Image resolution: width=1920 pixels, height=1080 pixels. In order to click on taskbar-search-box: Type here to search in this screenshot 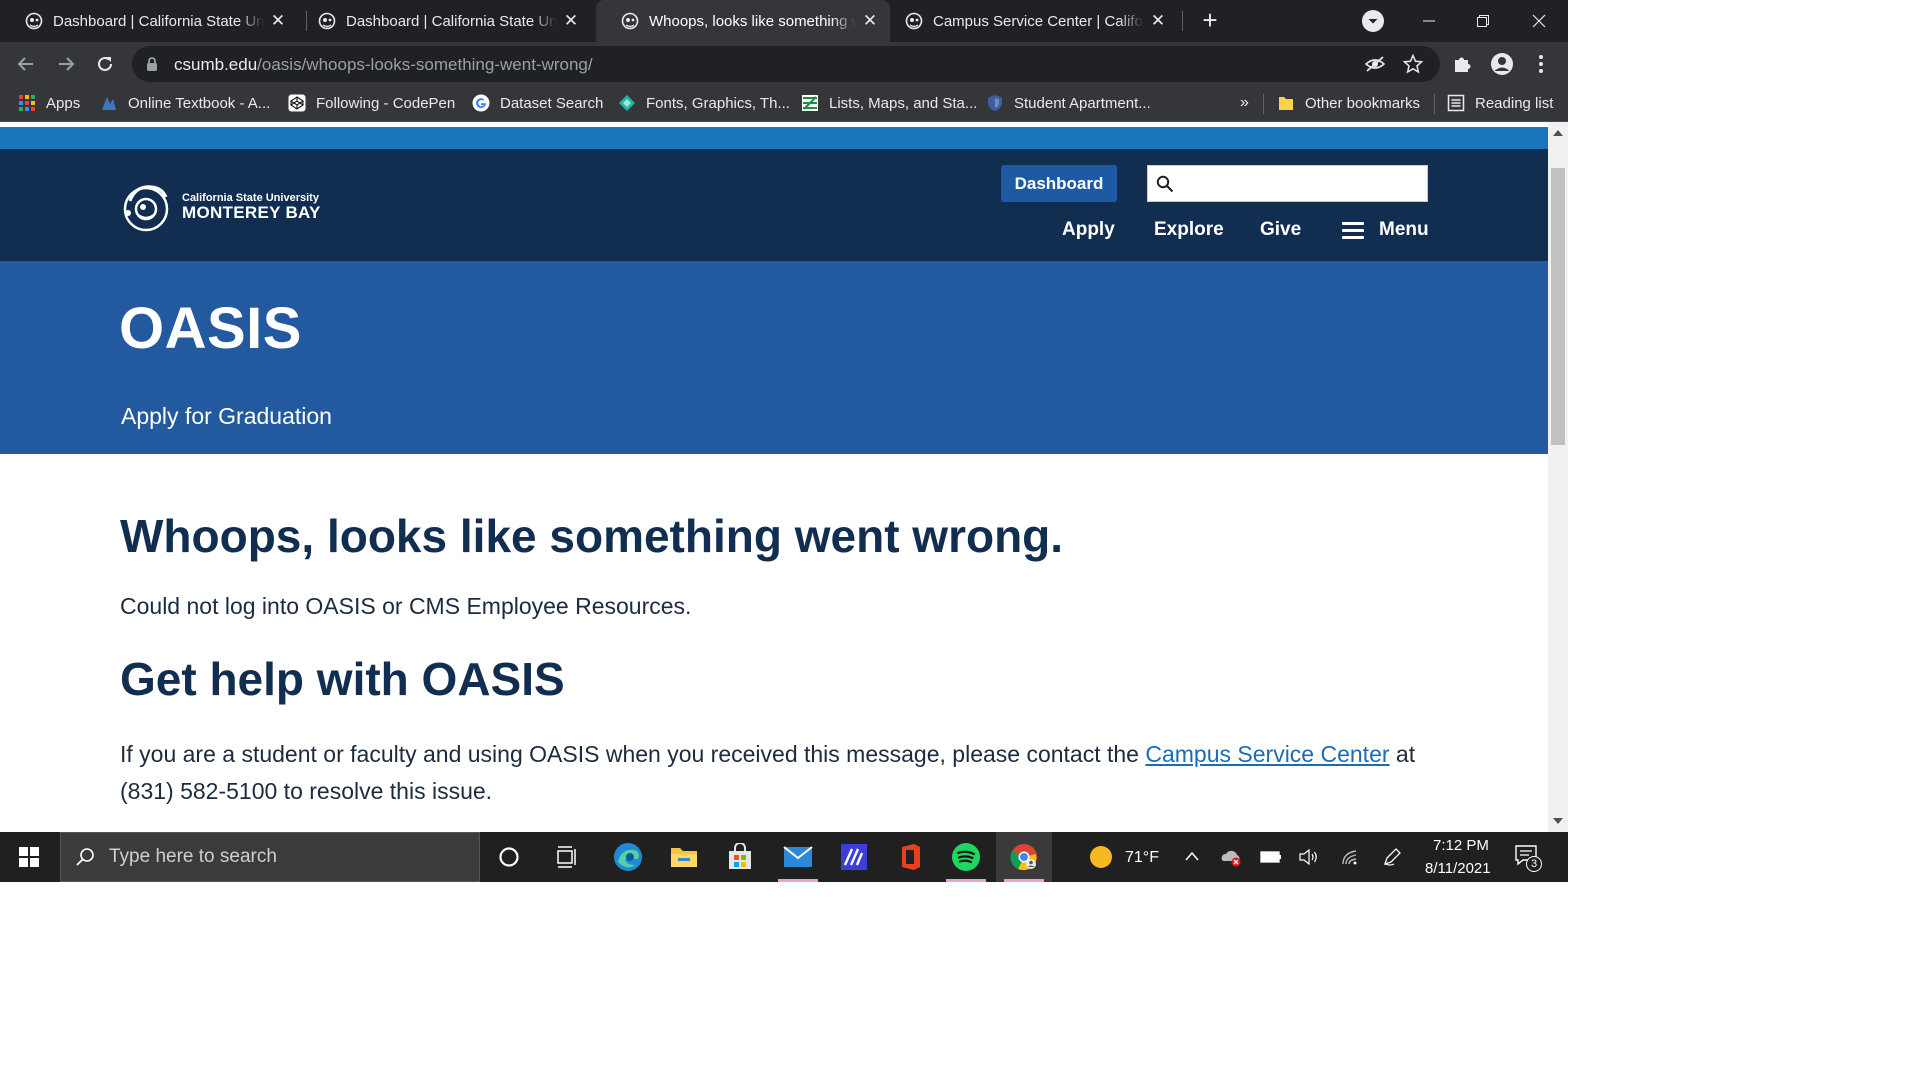, I will do `click(270, 857)`.